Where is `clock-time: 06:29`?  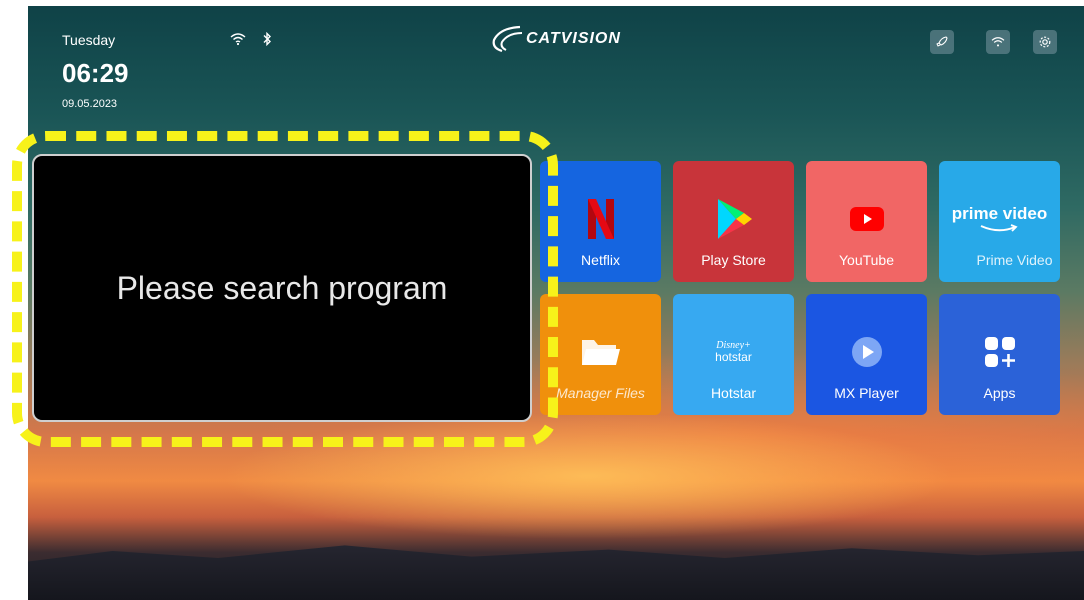
clock-time: 06:29 is located at coordinates (95, 73).